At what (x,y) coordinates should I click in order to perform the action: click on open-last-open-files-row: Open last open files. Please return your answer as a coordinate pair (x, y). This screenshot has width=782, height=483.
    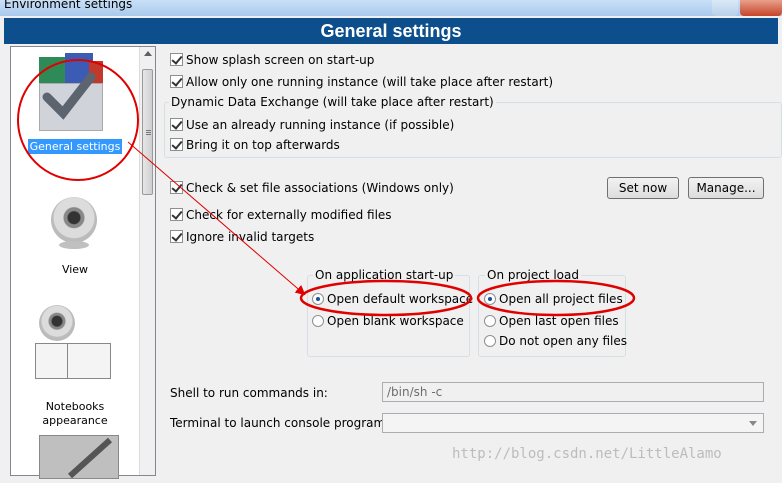
    Looking at the image, I should click on (551, 321).